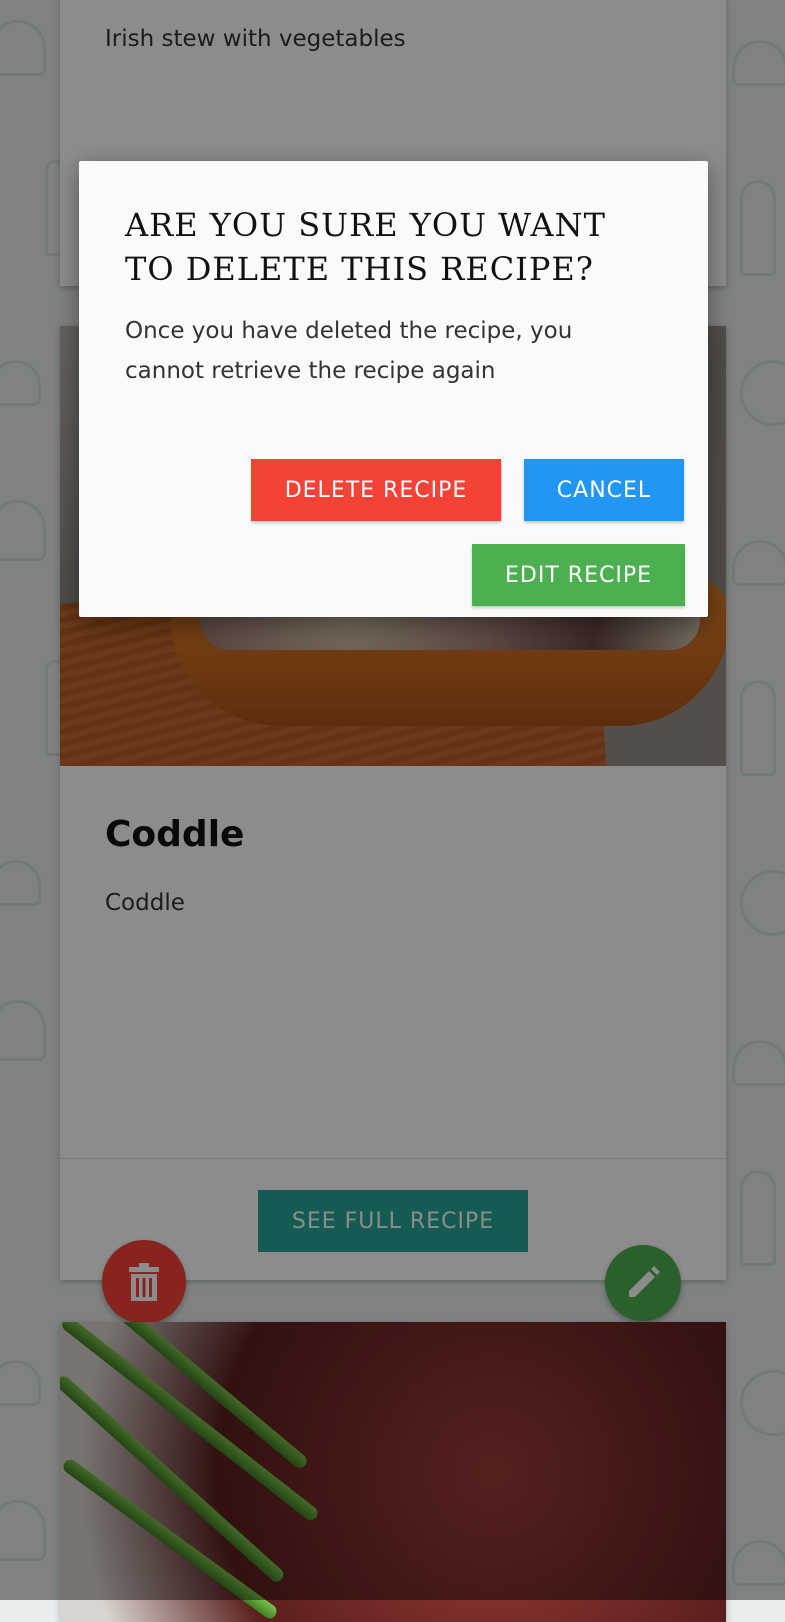  I want to click on delete-recipe-button: DELETE RECIPE, so click(376, 490).